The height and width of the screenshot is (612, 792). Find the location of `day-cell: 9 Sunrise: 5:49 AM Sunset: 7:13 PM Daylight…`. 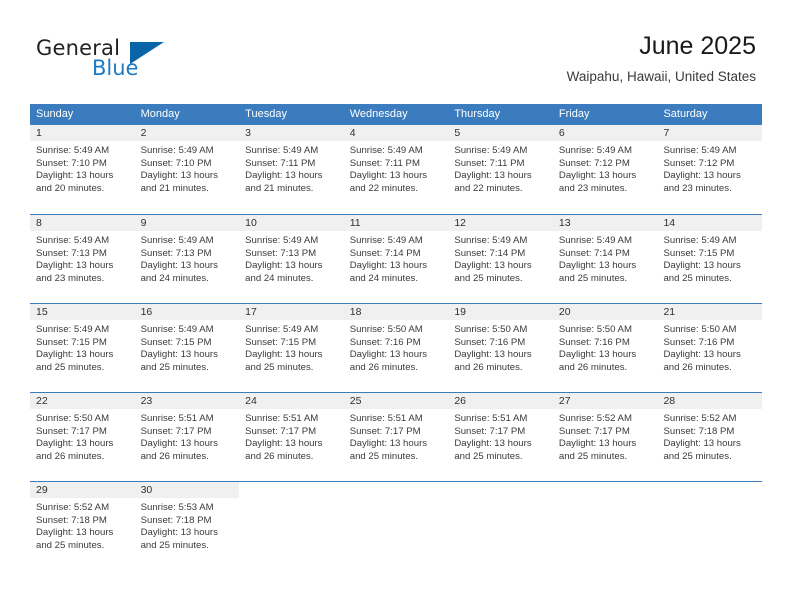

day-cell: 9 Sunrise: 5:49 AM Sunset: 7:13 PM Daylight… is located at coordinates (187, 259).